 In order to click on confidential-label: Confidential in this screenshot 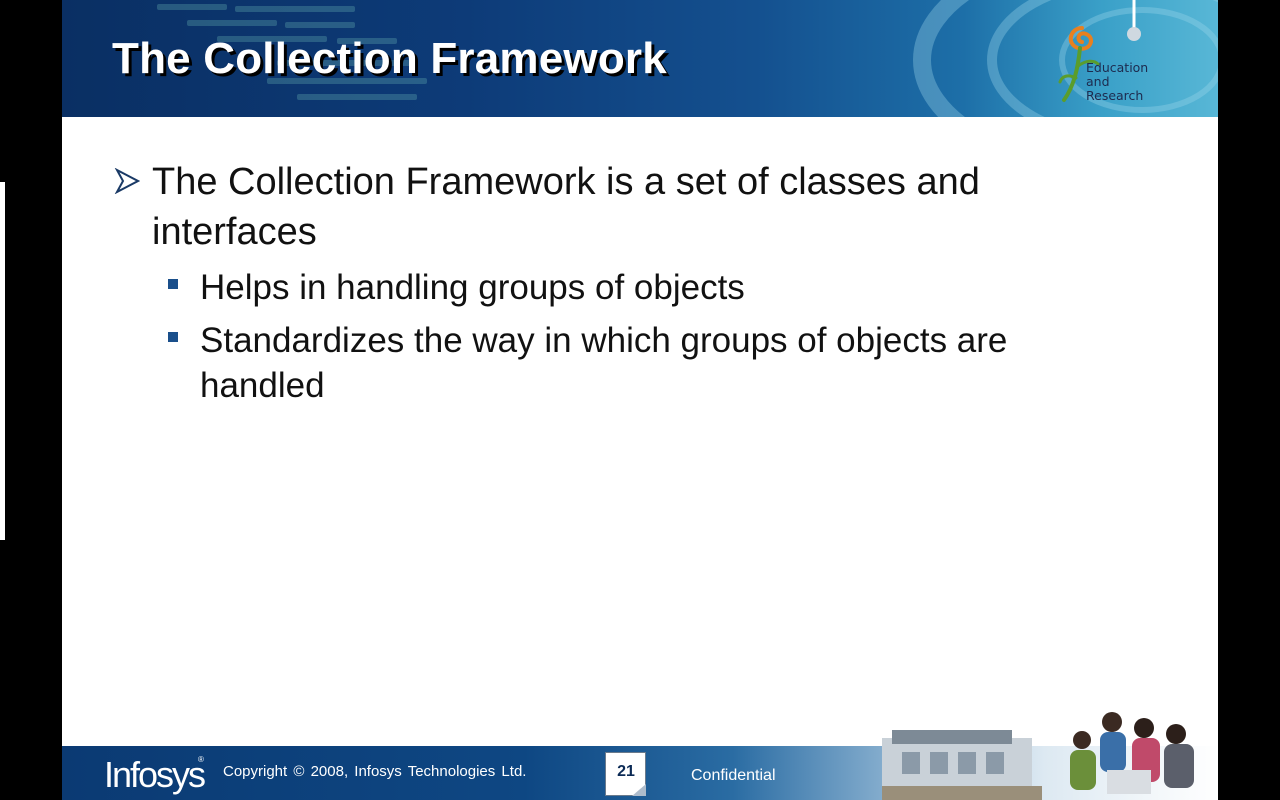, I will do `click(733, 775)`.